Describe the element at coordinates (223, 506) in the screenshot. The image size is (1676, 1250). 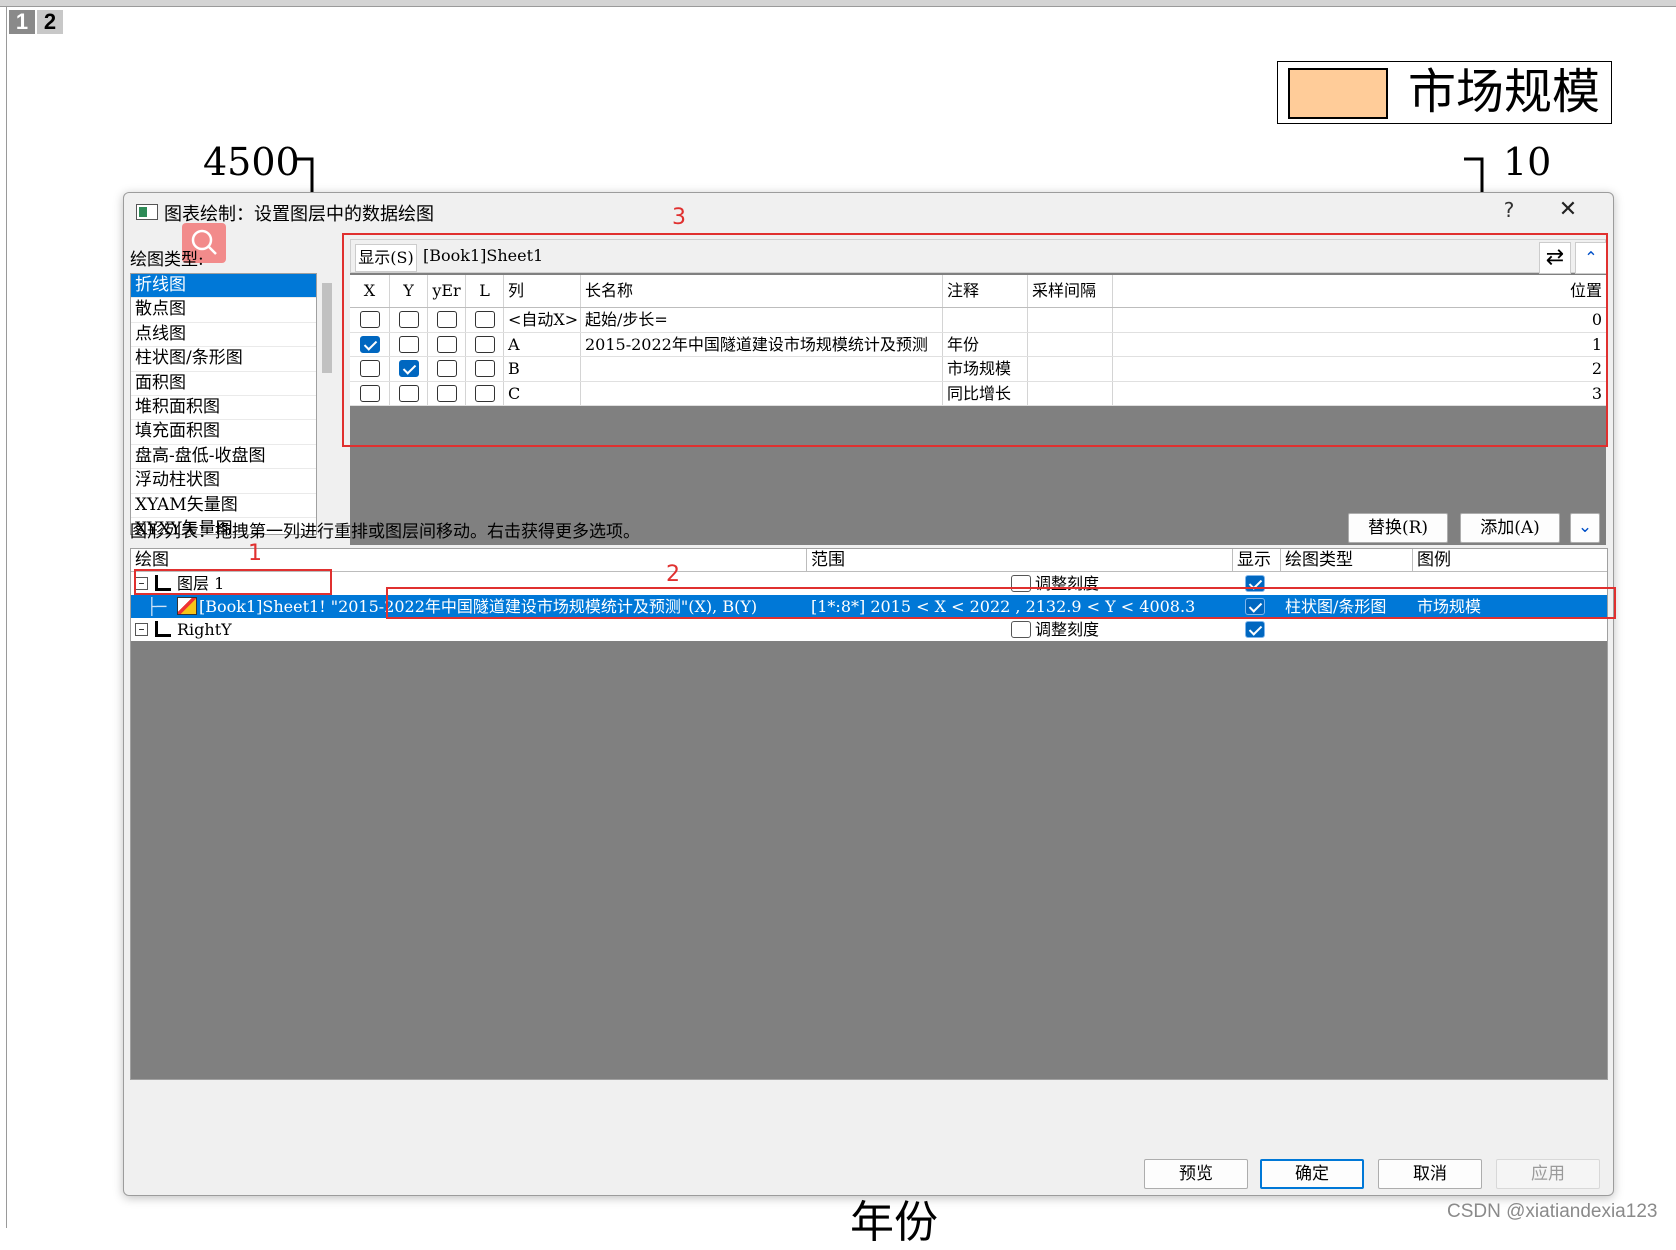
I see `plot-type-item: XYAM矢量图` at that location.